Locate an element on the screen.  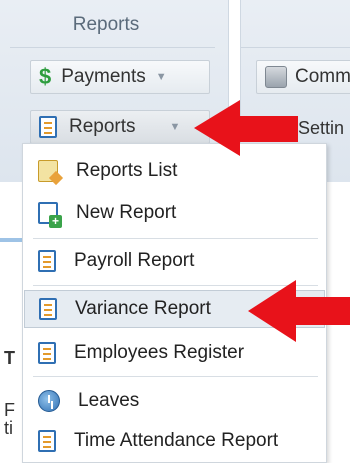
menu-item-label: Employees Register is located at coordinates (159, 352).